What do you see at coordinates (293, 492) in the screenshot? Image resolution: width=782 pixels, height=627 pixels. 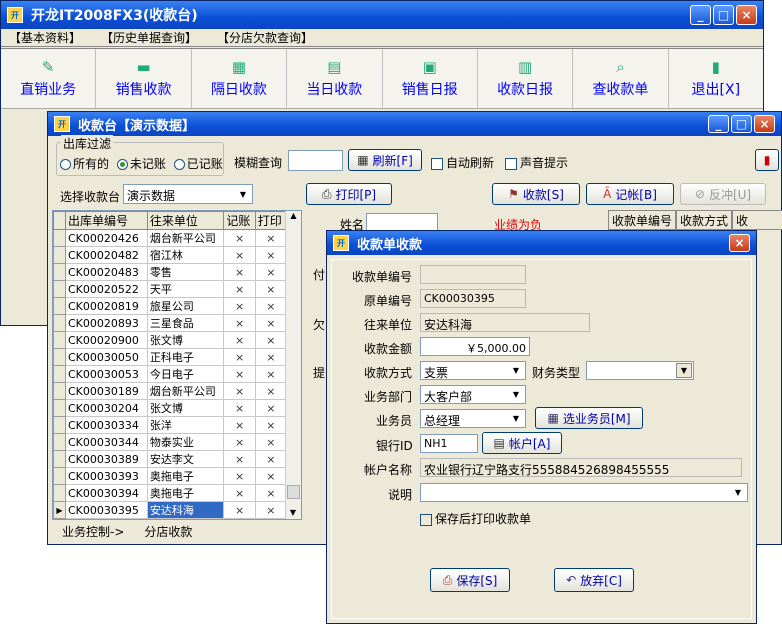 I see `scroll-thumb` at bounding box center [293, 492].